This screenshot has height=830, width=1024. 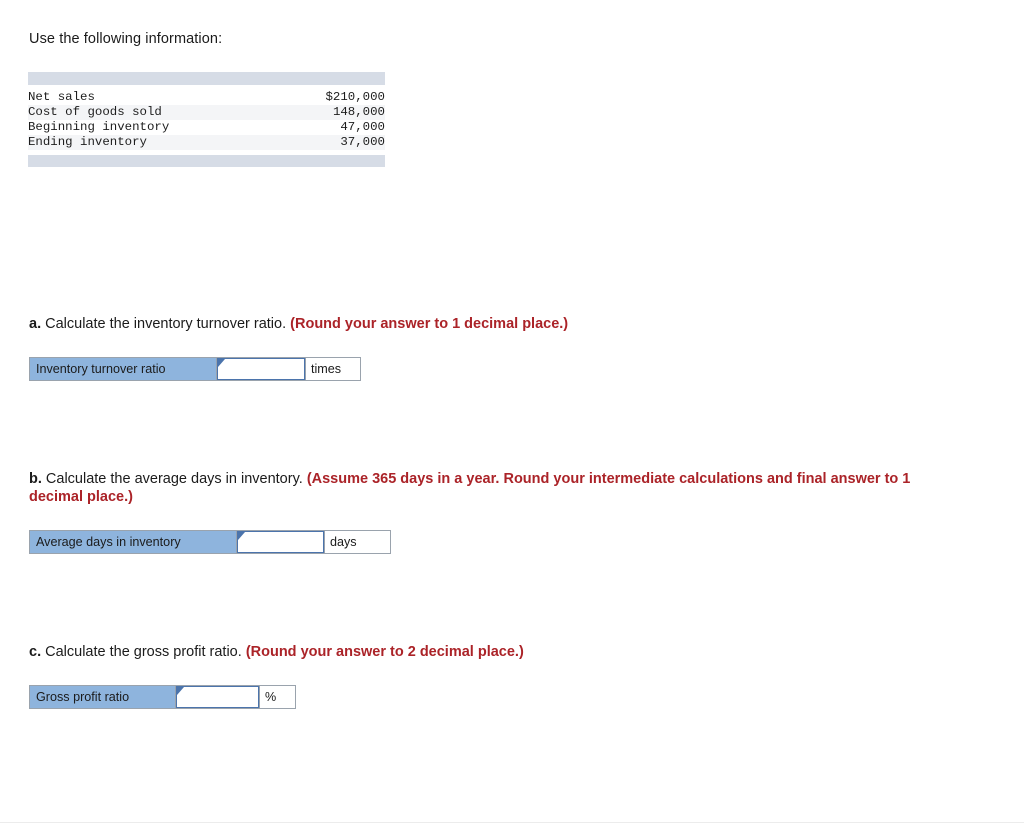 I want to click on row-value-beginning-inventory: 47,000, so click(x=362, y=126).